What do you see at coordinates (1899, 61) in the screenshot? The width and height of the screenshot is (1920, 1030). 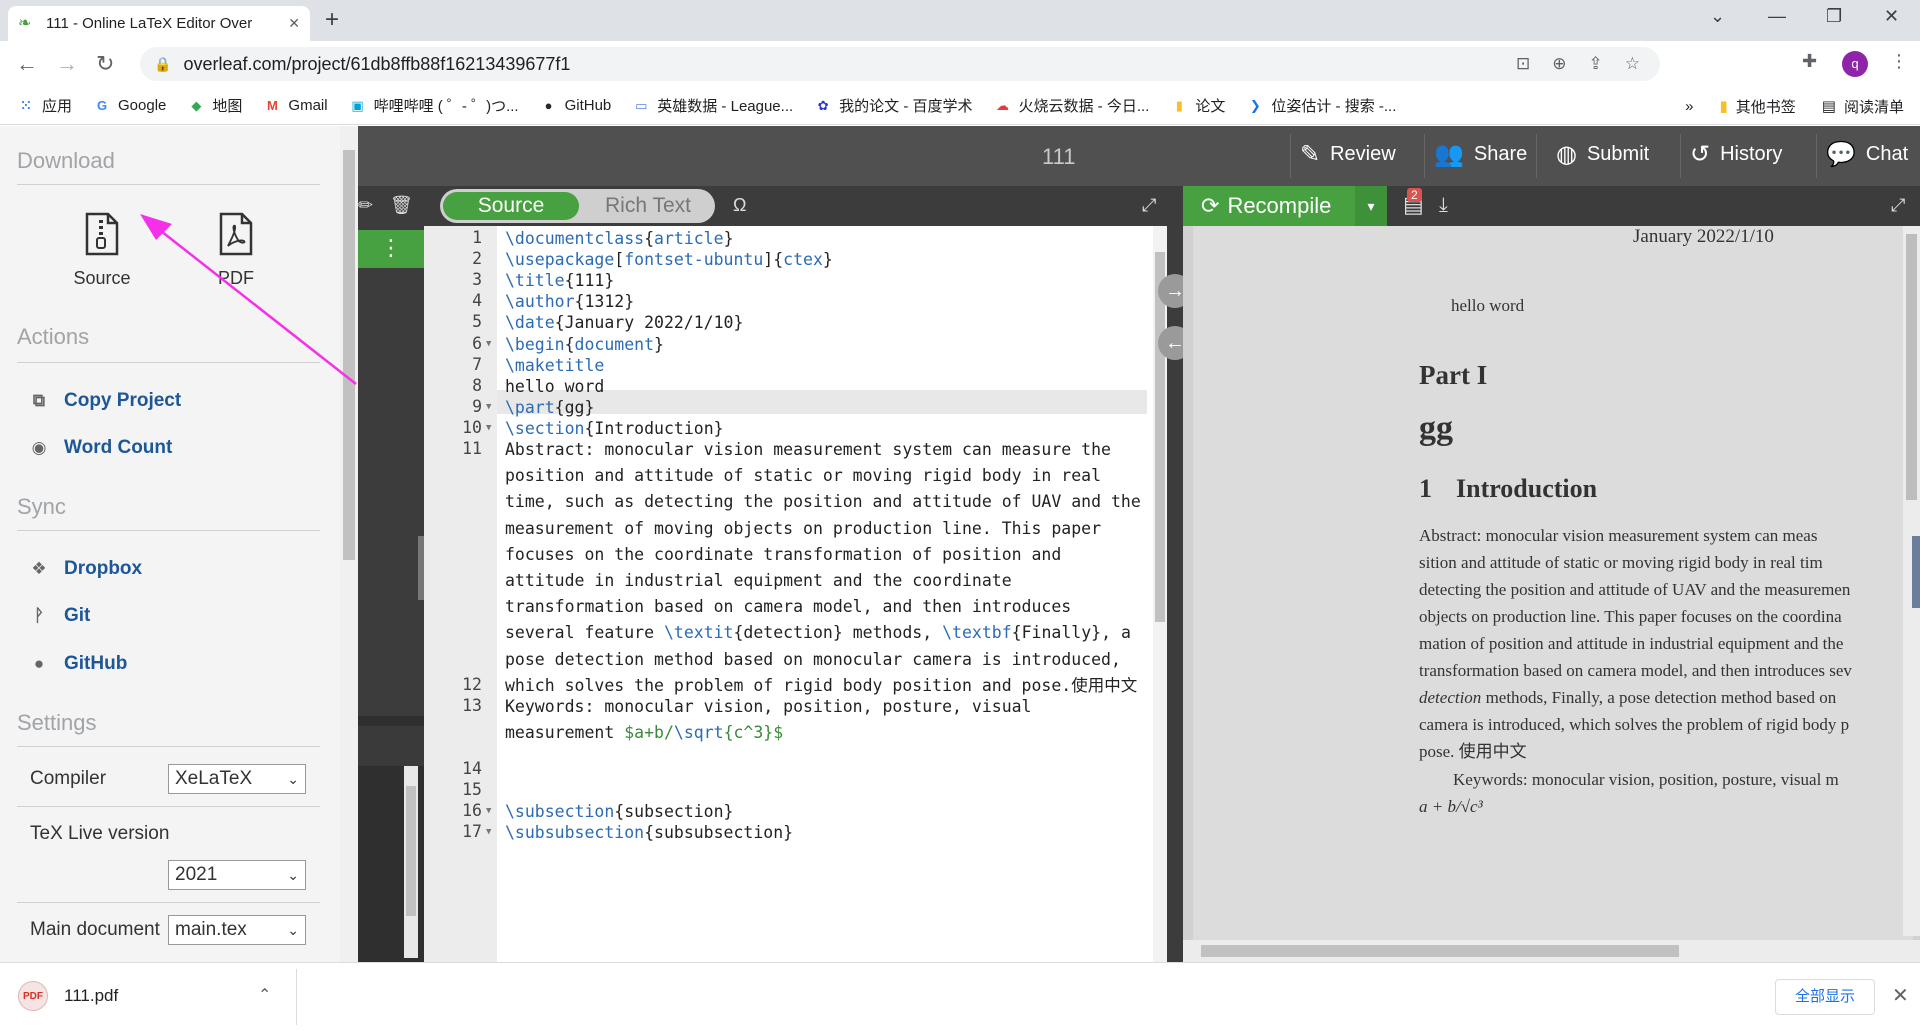 I see `browser-menu-icon: ⋮` at bounding box center [1899, 61].